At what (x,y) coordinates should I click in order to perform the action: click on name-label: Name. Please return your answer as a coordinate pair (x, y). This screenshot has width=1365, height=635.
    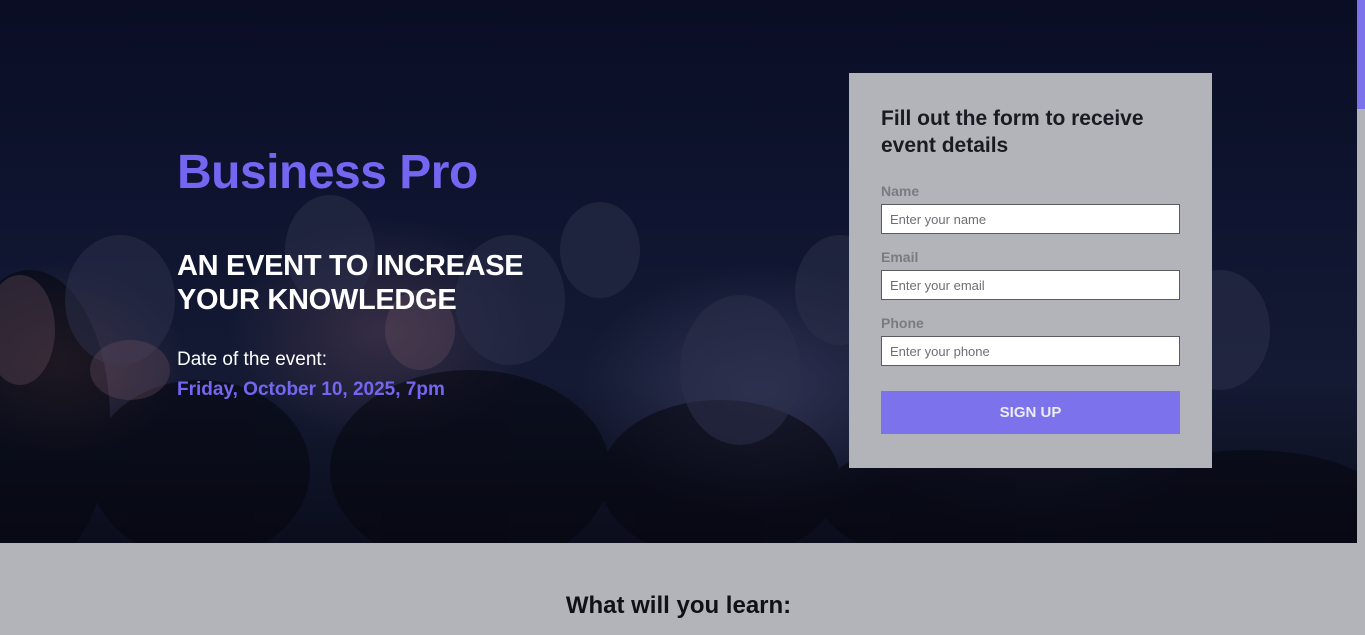
    Looking at the image, I should click on (900, 191).